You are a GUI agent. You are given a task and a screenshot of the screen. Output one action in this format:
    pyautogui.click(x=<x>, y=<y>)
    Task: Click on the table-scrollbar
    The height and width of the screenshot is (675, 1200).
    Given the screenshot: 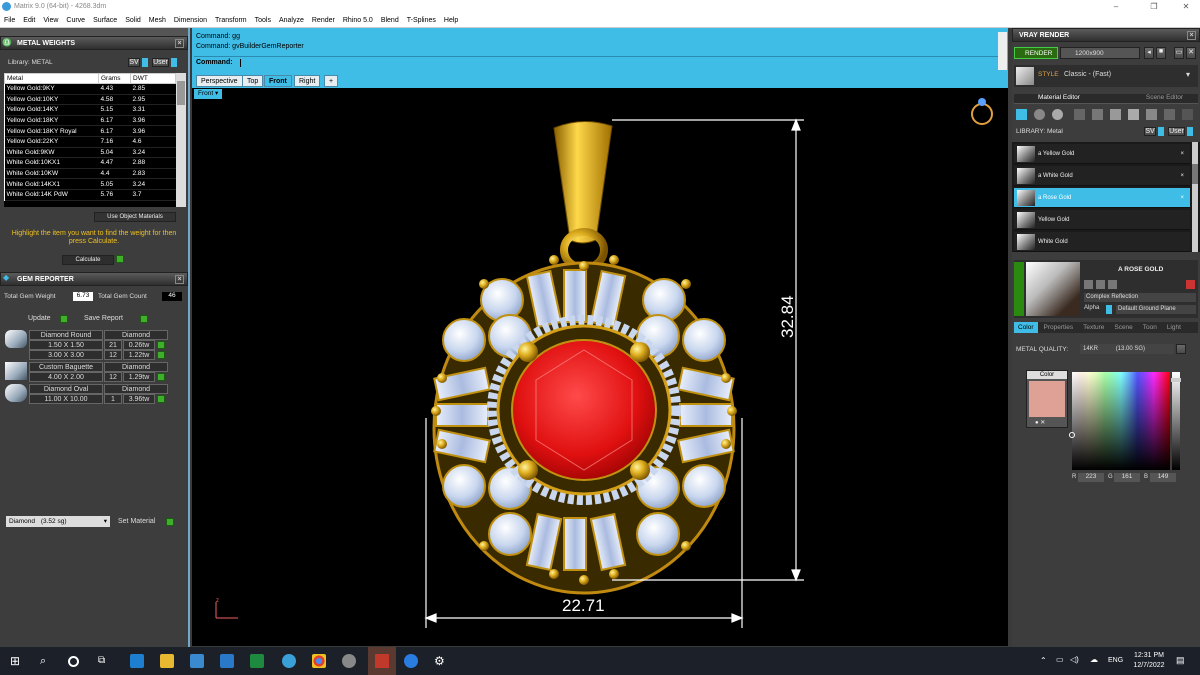 What is the action you would take?
    pyautogui.click(x=181, y=140)
    